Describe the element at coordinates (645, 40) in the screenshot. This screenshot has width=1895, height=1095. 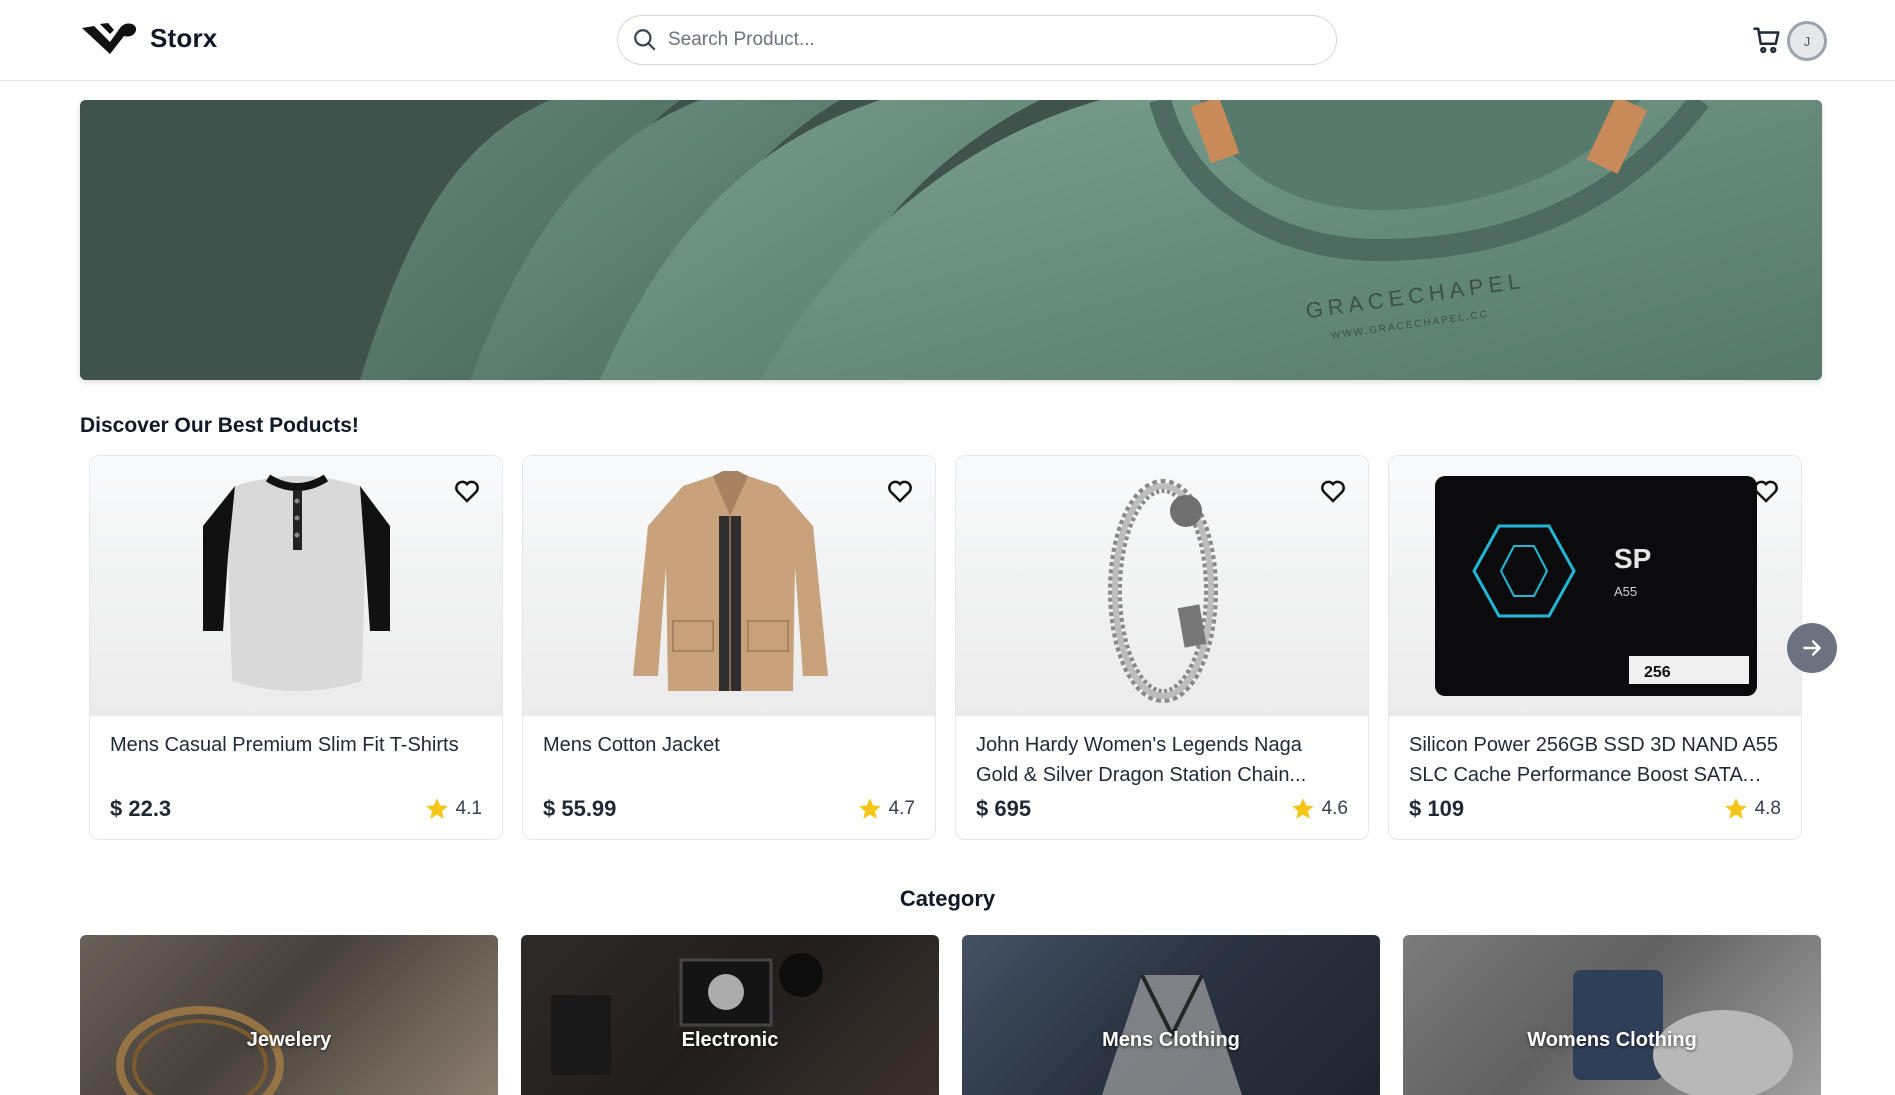
I see `search-icon` at that location.